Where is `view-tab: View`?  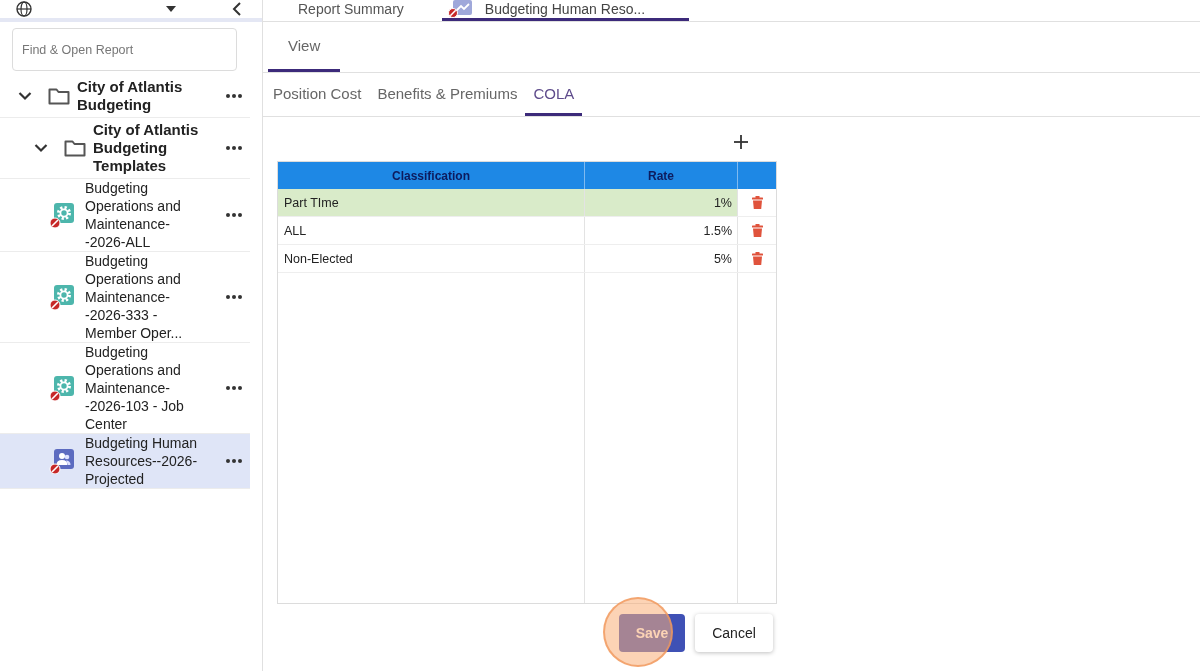
view-tab: View is located at coordinates (304, 47).